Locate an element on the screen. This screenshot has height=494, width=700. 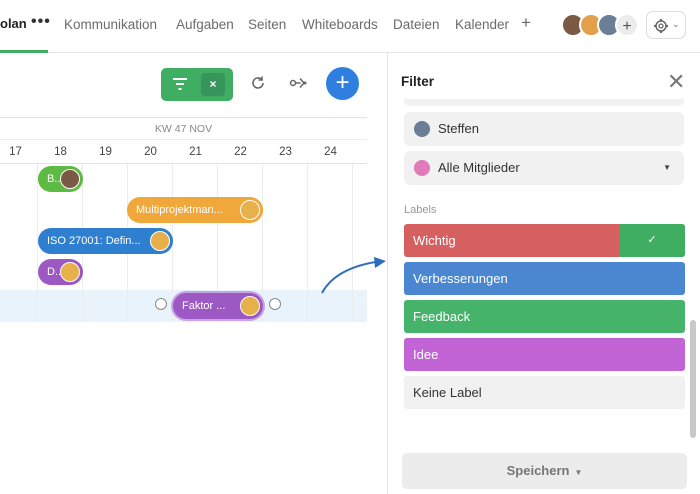
add-tab-icon: + is located at coordinates (526, 23).